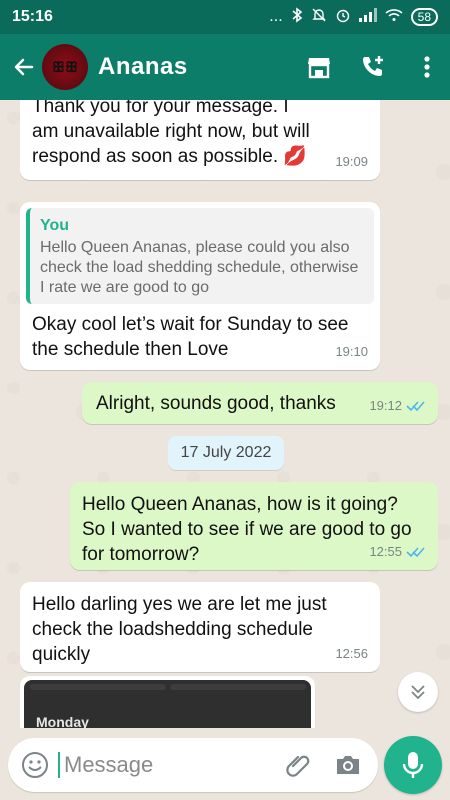 Image resolution: width=450 pixels, height=800 pixels. I want to click on image-preview: Monday 2022-07-18, so click(167, 704).